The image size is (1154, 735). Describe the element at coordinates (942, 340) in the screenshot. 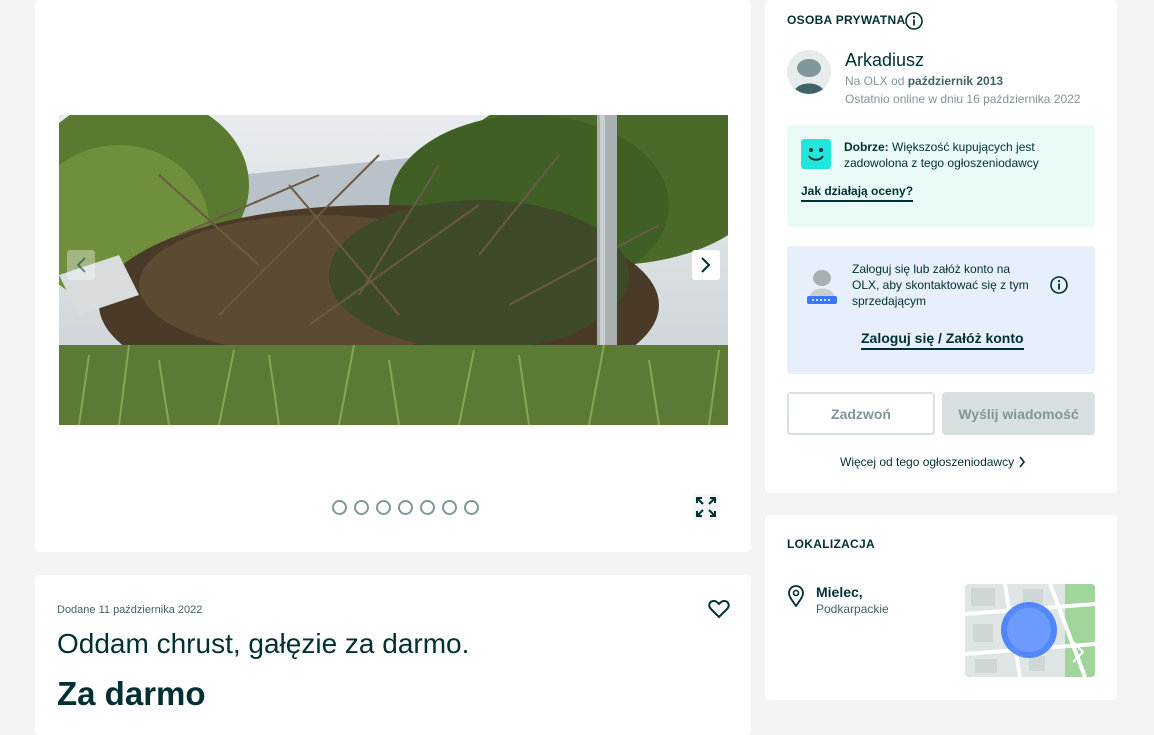

I see `login-register-link: Zaloguj się / Załóż konto` at that location.